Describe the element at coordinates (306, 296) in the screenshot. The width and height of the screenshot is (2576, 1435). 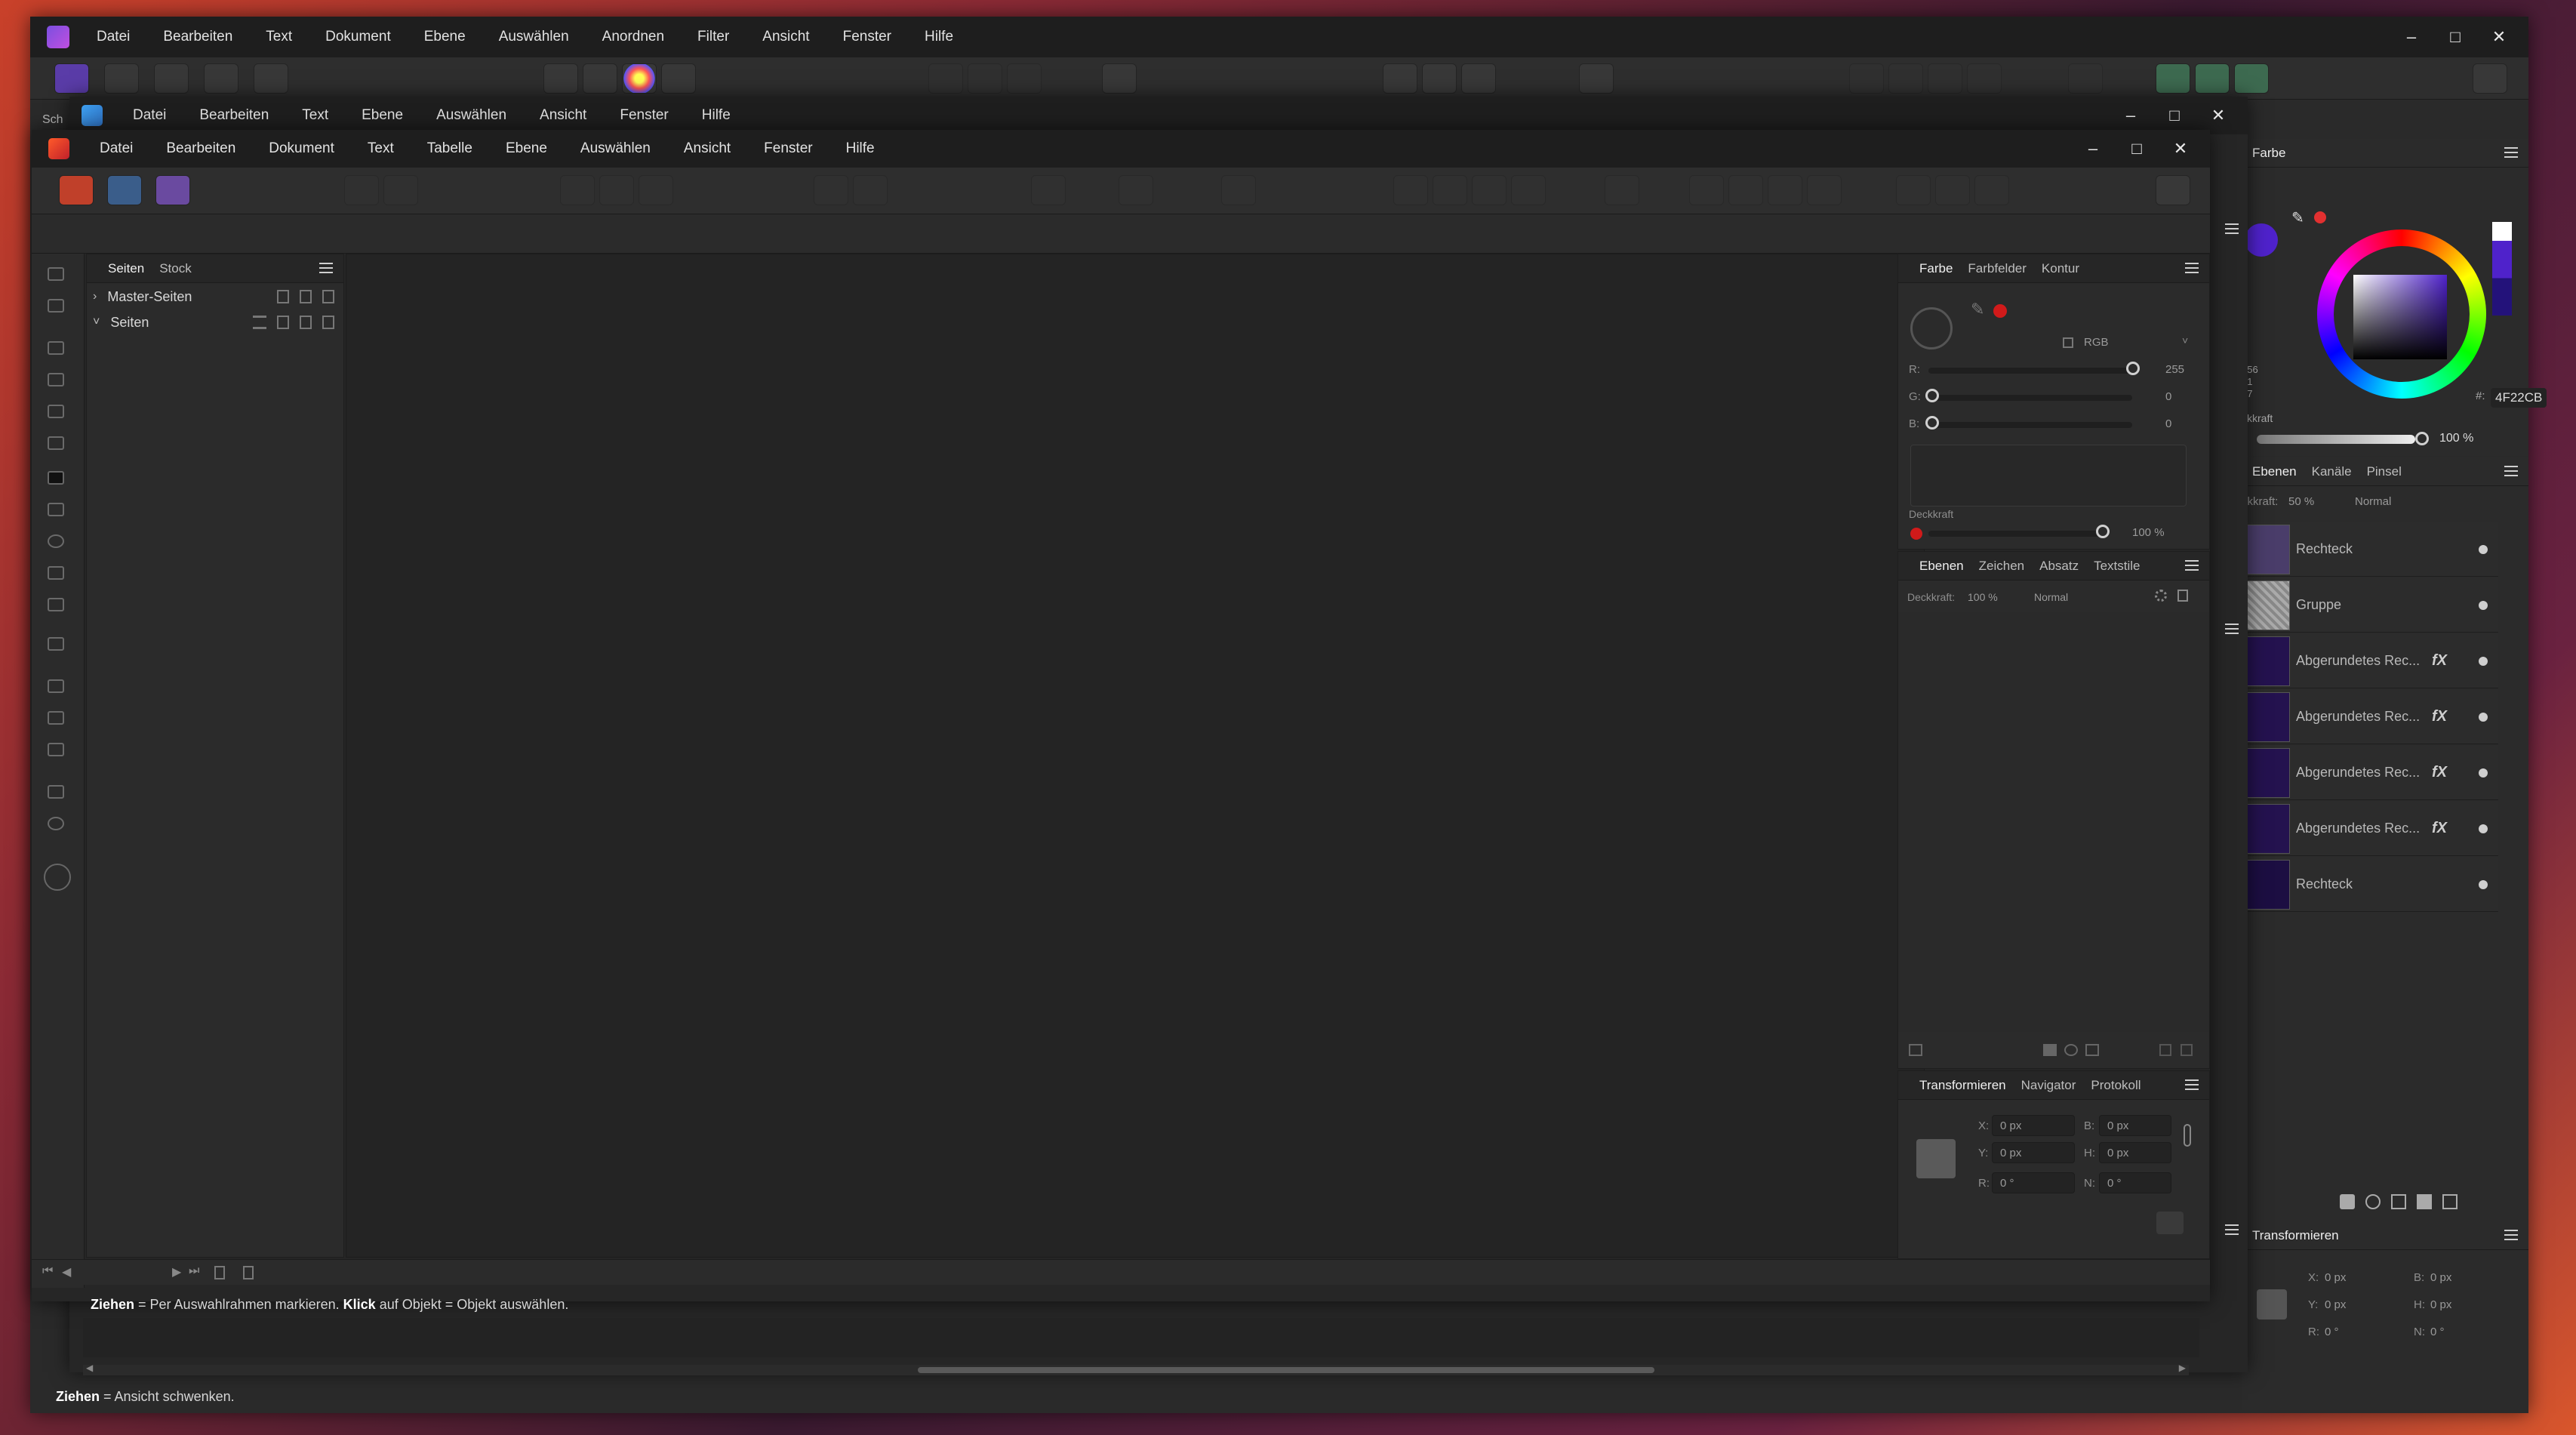
I see `duplicate-master-icon` at that location.